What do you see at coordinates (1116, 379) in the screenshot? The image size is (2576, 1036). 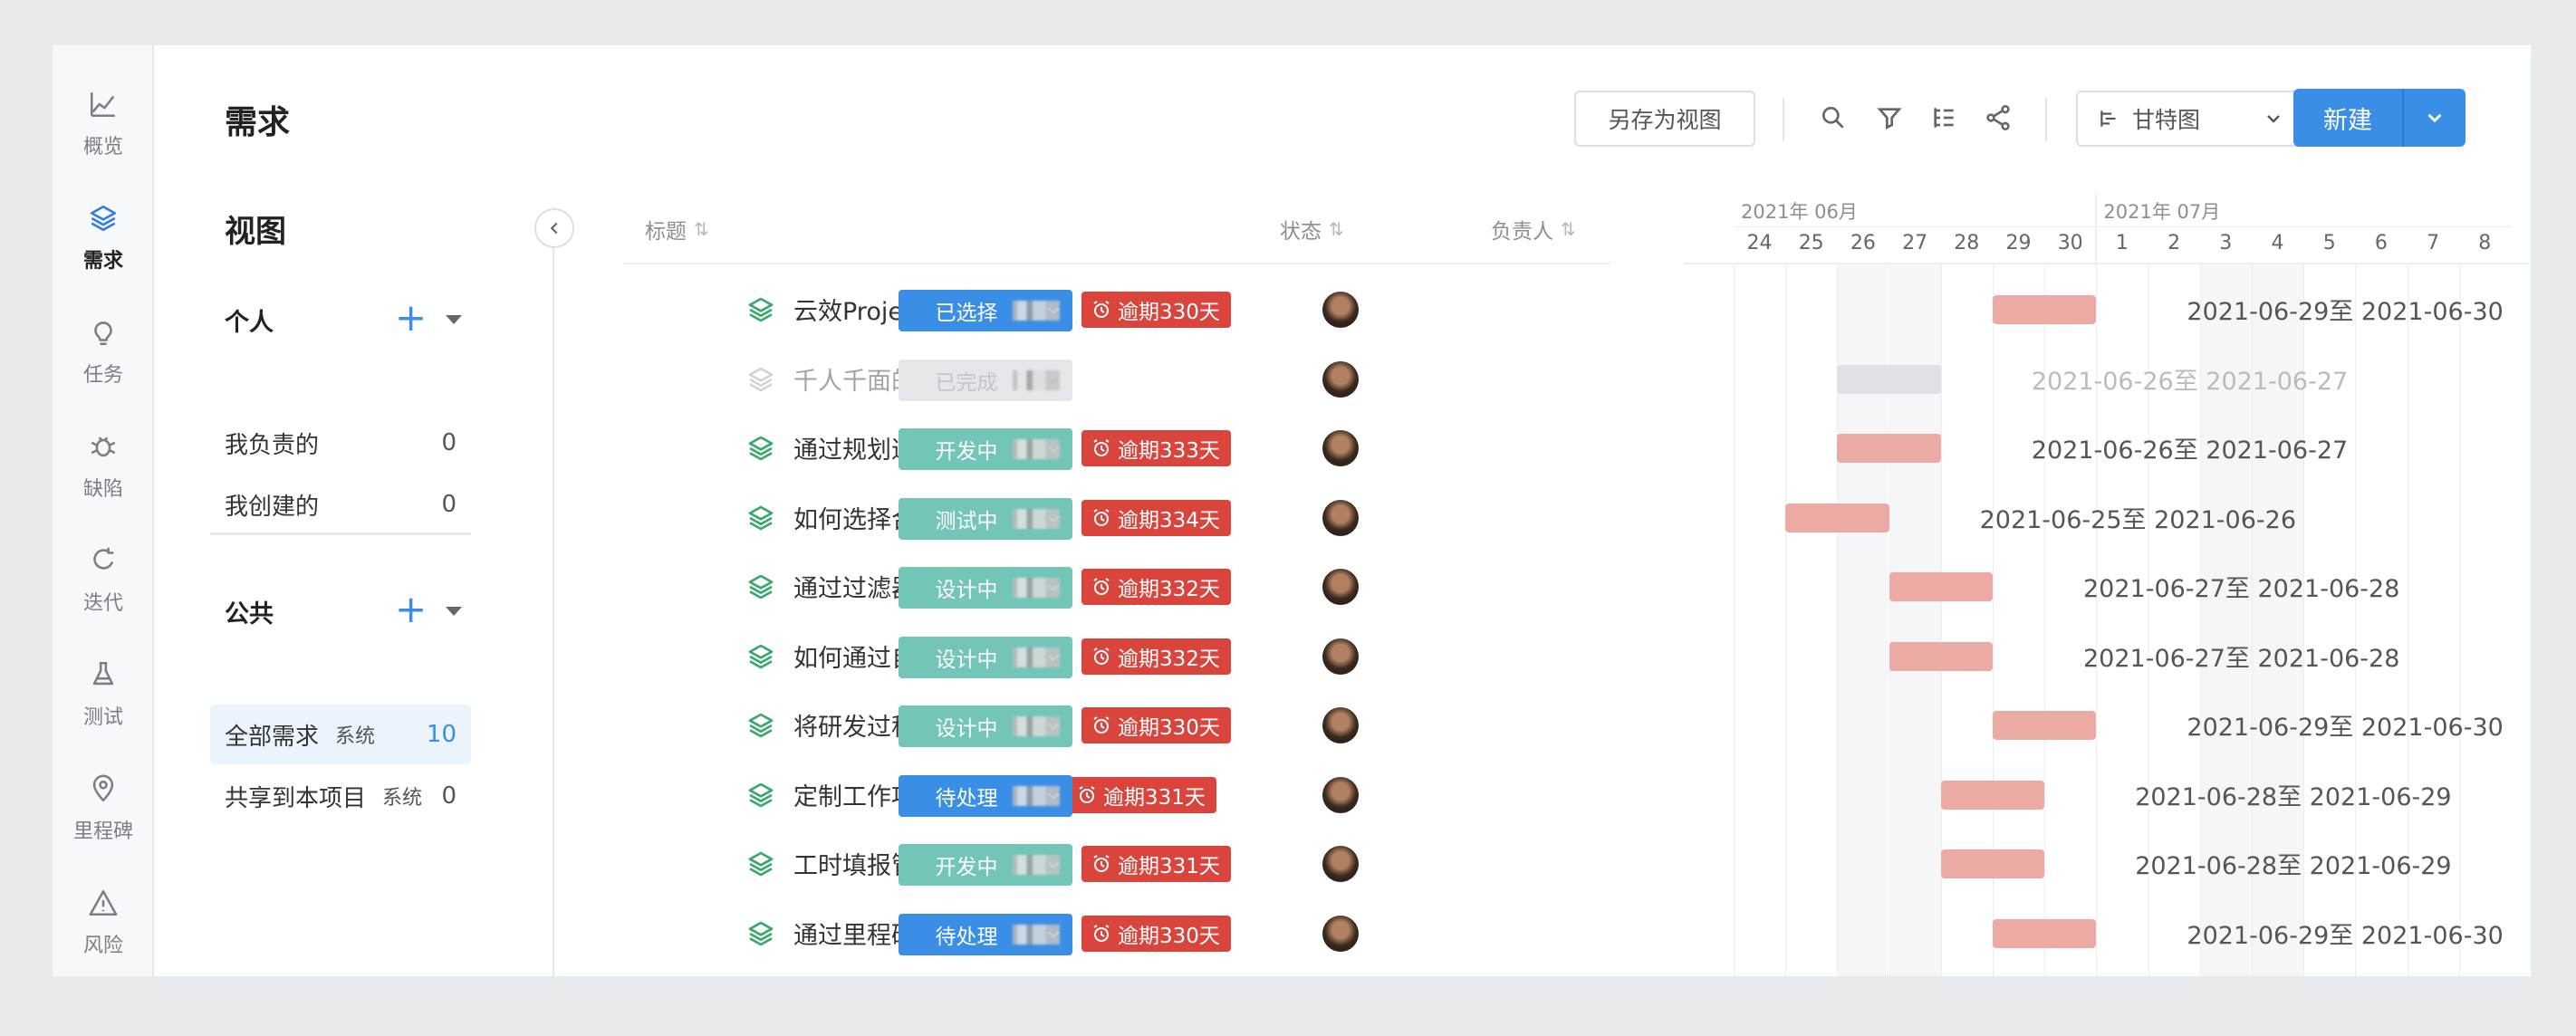 I see `table-row: 千人千面的个人工作台 已完成` at bounding box center [1116, 379].